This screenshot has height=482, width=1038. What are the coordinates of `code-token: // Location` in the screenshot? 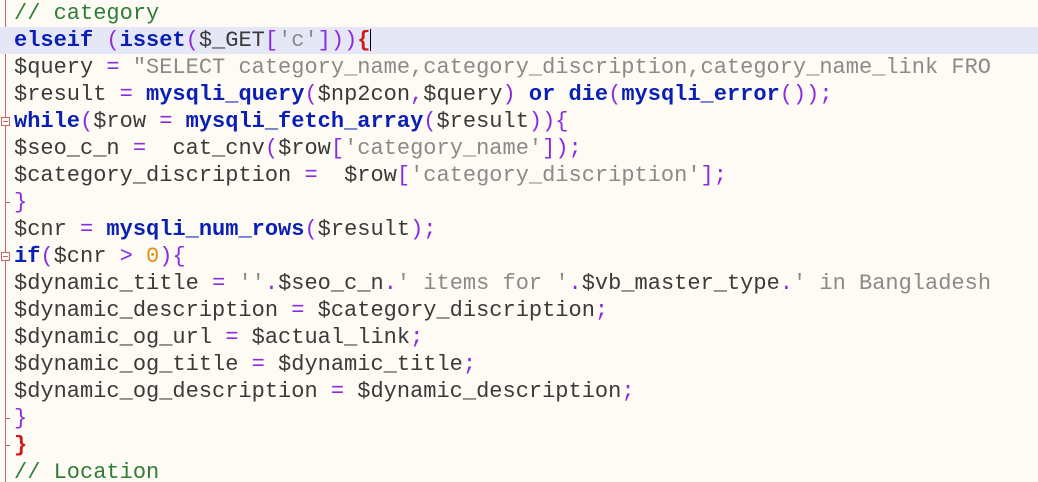 It's located at (87, 471).